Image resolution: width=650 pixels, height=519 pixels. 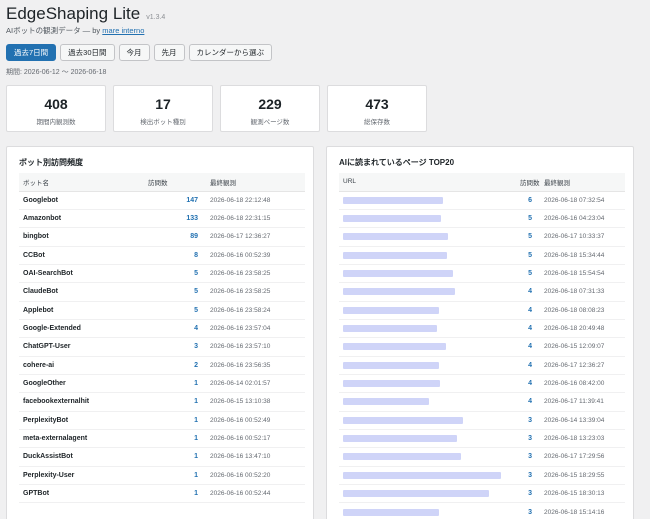 I want to click on filter-last-7-days-button: 過去7日間, so click(x=31, y=52).